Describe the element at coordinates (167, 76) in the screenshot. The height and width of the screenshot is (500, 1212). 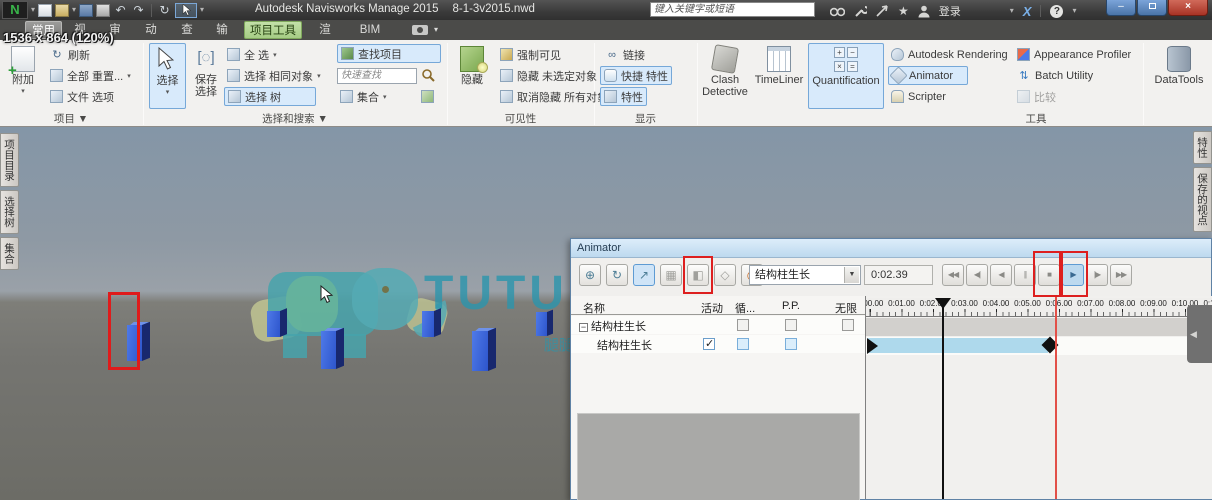
I see `select-button: 选择 ▾` at that location.